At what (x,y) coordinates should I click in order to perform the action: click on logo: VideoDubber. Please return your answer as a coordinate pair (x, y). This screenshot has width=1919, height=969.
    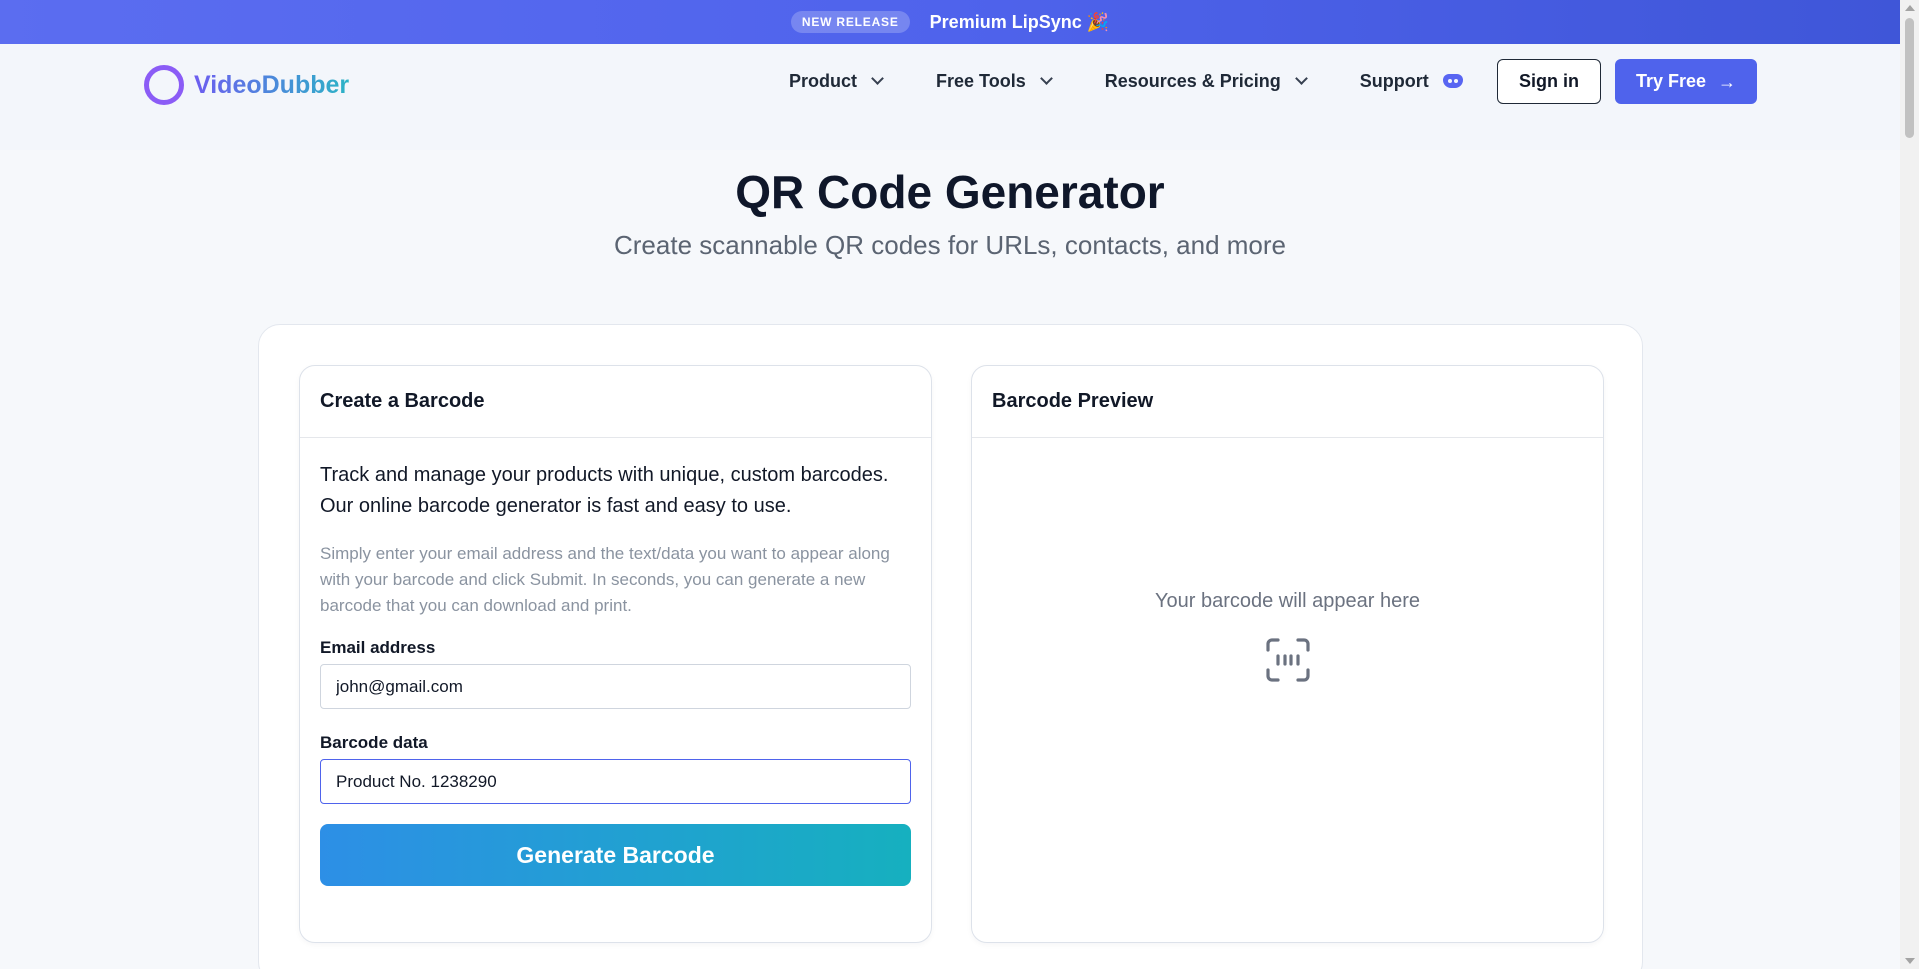
    Looking at the image, I should click on (246, 85).